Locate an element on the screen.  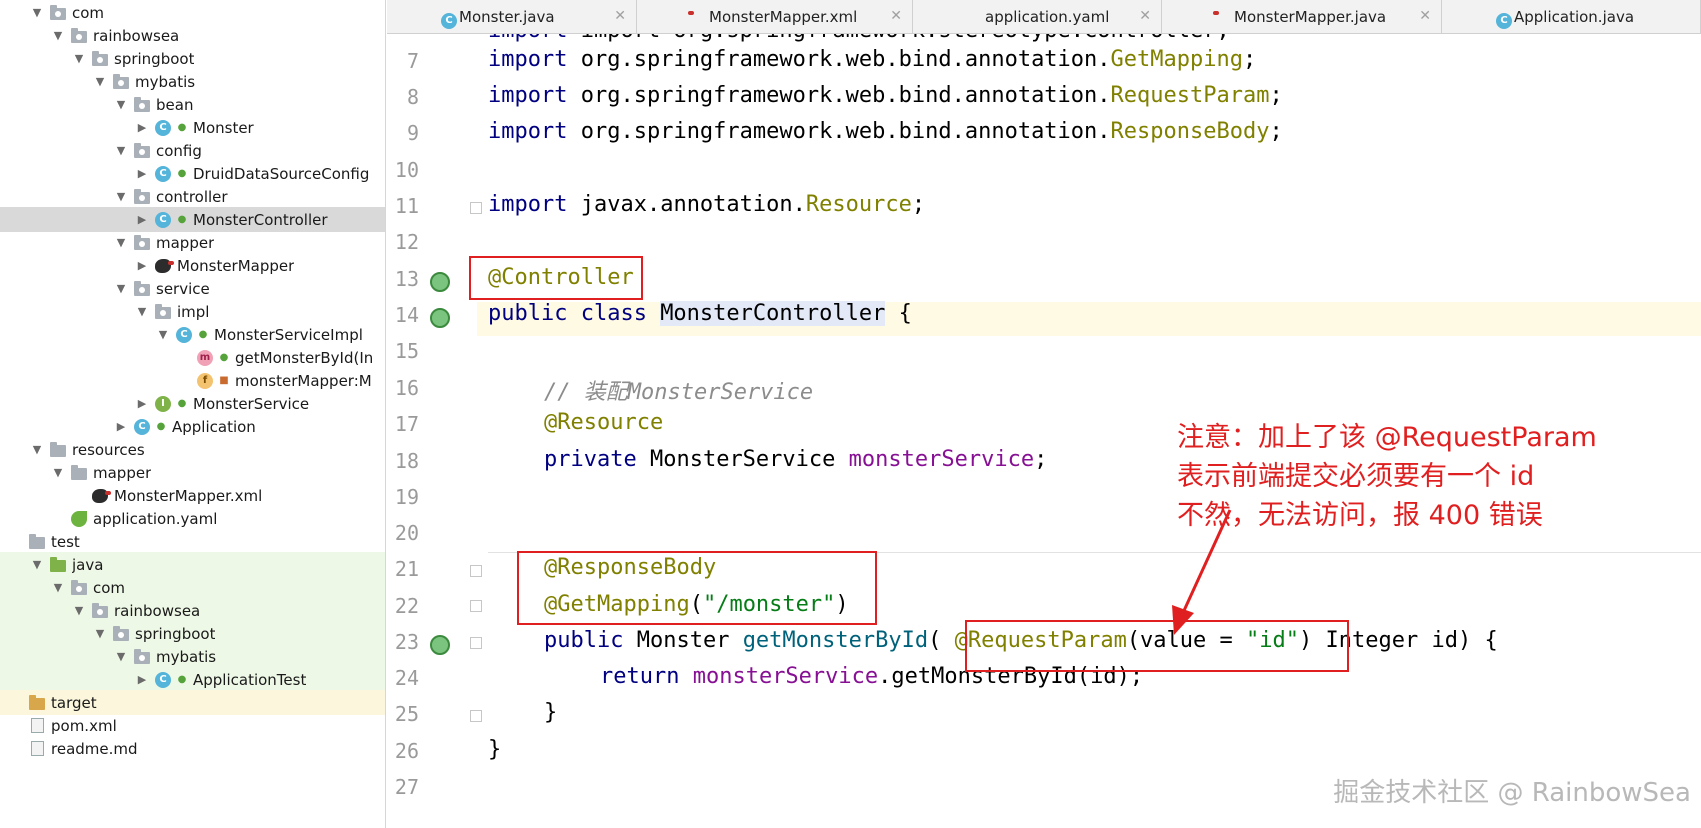
tab-label: Application.java is located at coordinates (1574, 17).